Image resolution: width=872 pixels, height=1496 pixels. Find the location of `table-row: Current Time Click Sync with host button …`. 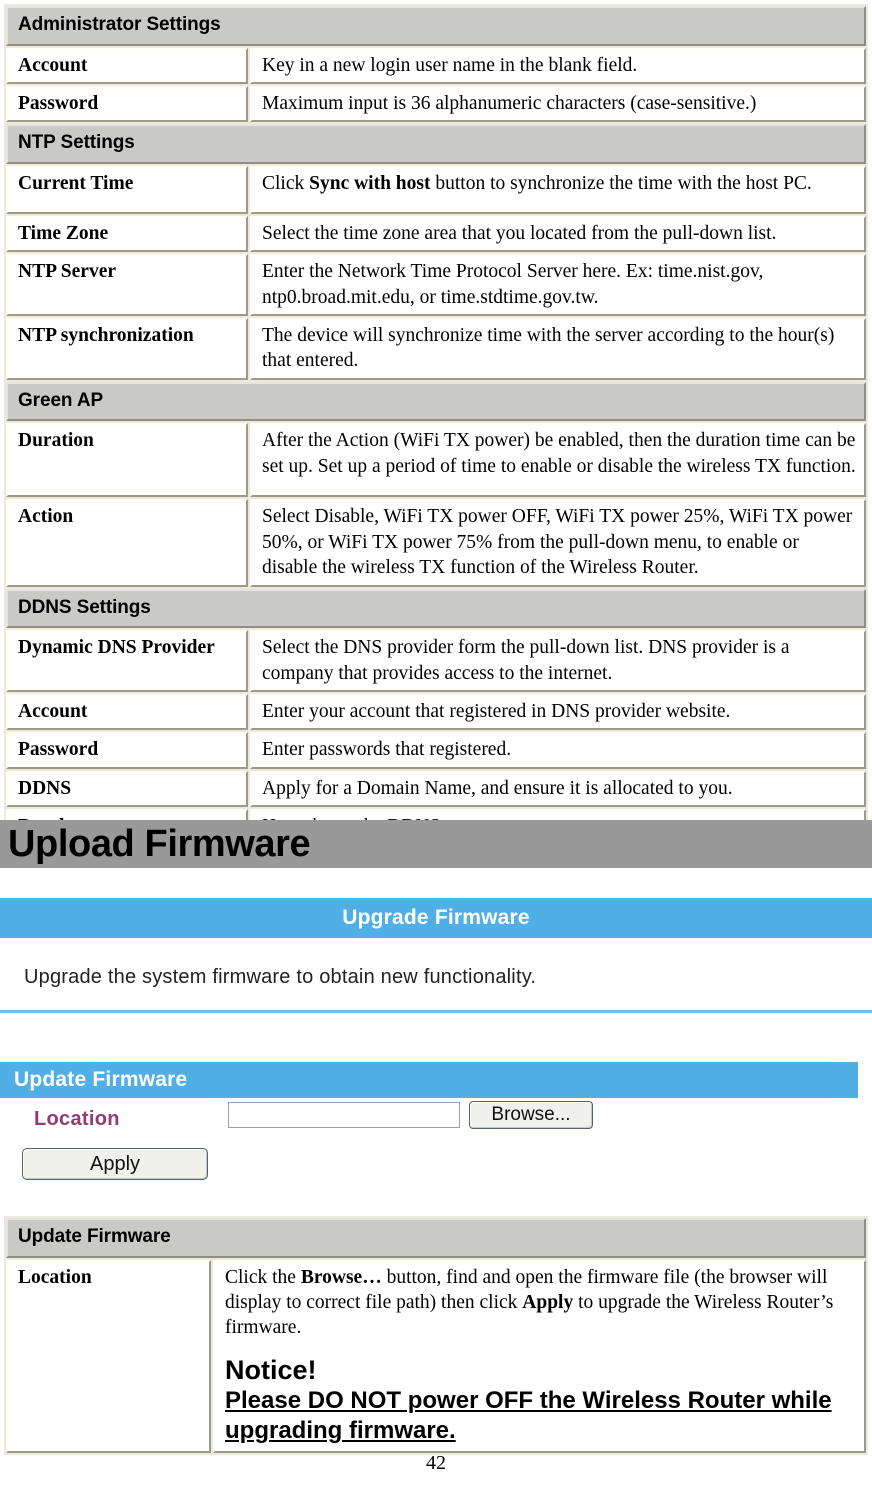

table-row: Current Time Click Sync with host button … is located at coordinates (436, 190).